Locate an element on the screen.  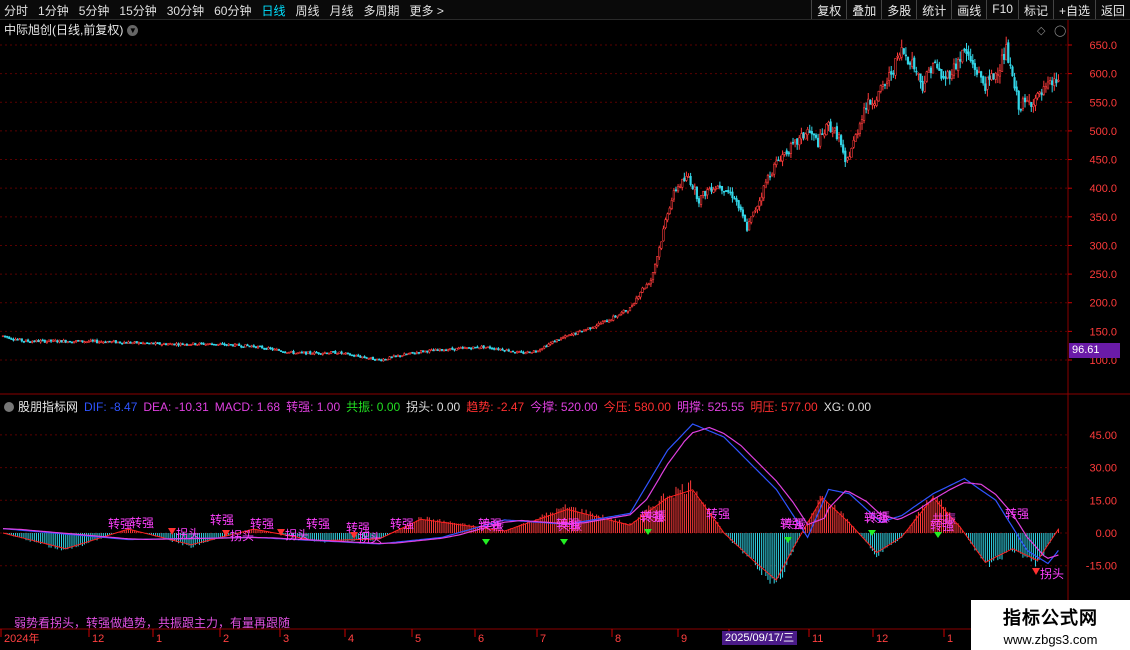
indicator-name: 股朋指标网 is located at coordinates (48, 407).